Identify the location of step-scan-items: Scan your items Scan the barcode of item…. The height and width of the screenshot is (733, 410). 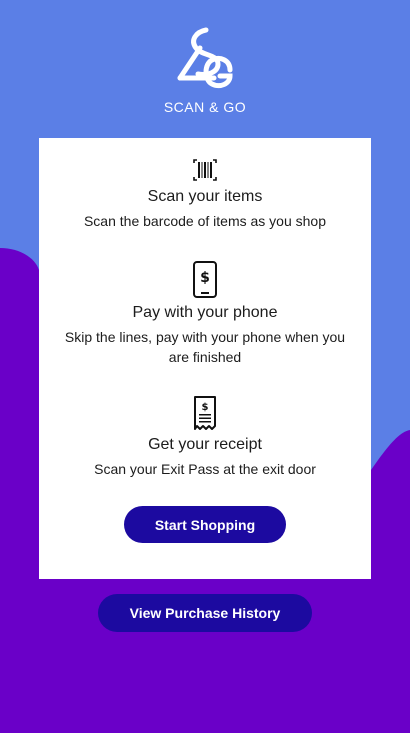
(205, 194).